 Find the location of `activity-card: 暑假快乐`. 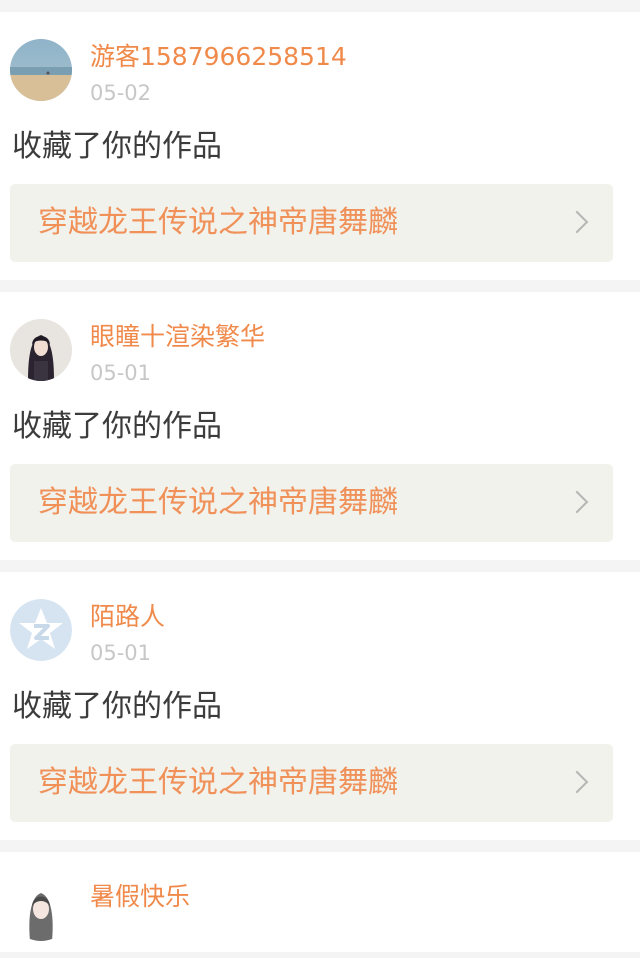

activity-card: 暑假快乐 is located at coordinates (320, 902).